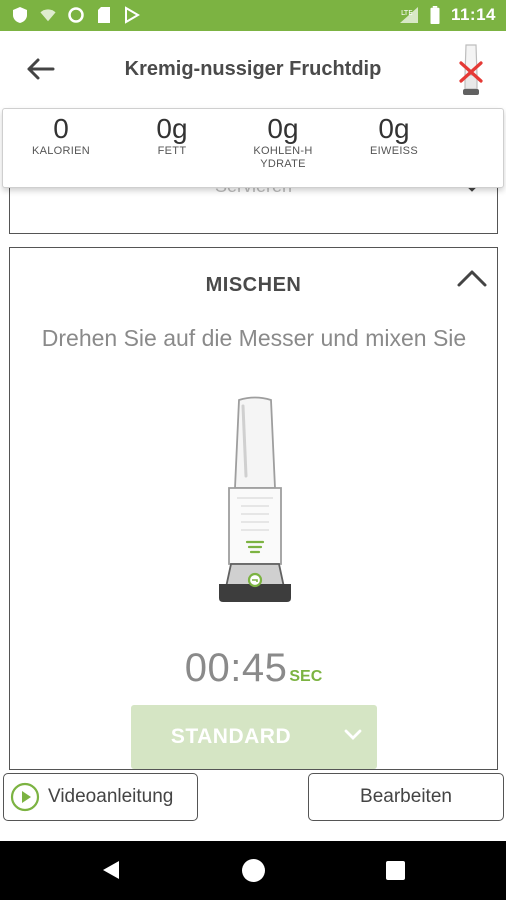 This screenshot has width=506, height=900. I want to click on system-navigation-bar, so click(253, 870).